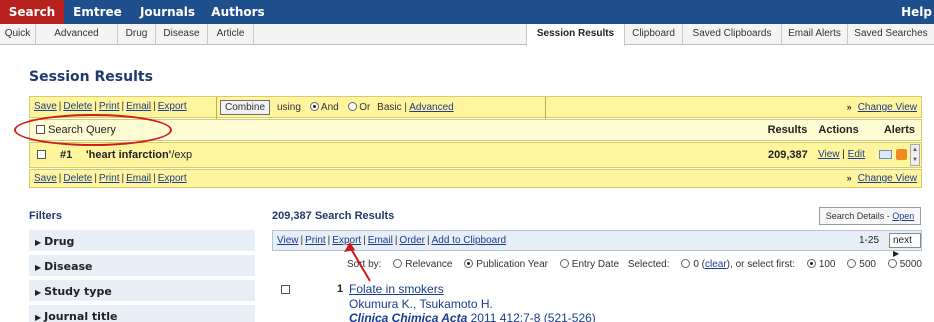 This screenshot has width=934, height=322. Describe the element at coordinates (389, 107) in the screenshot. I see `basic-label: Basic` at that location.